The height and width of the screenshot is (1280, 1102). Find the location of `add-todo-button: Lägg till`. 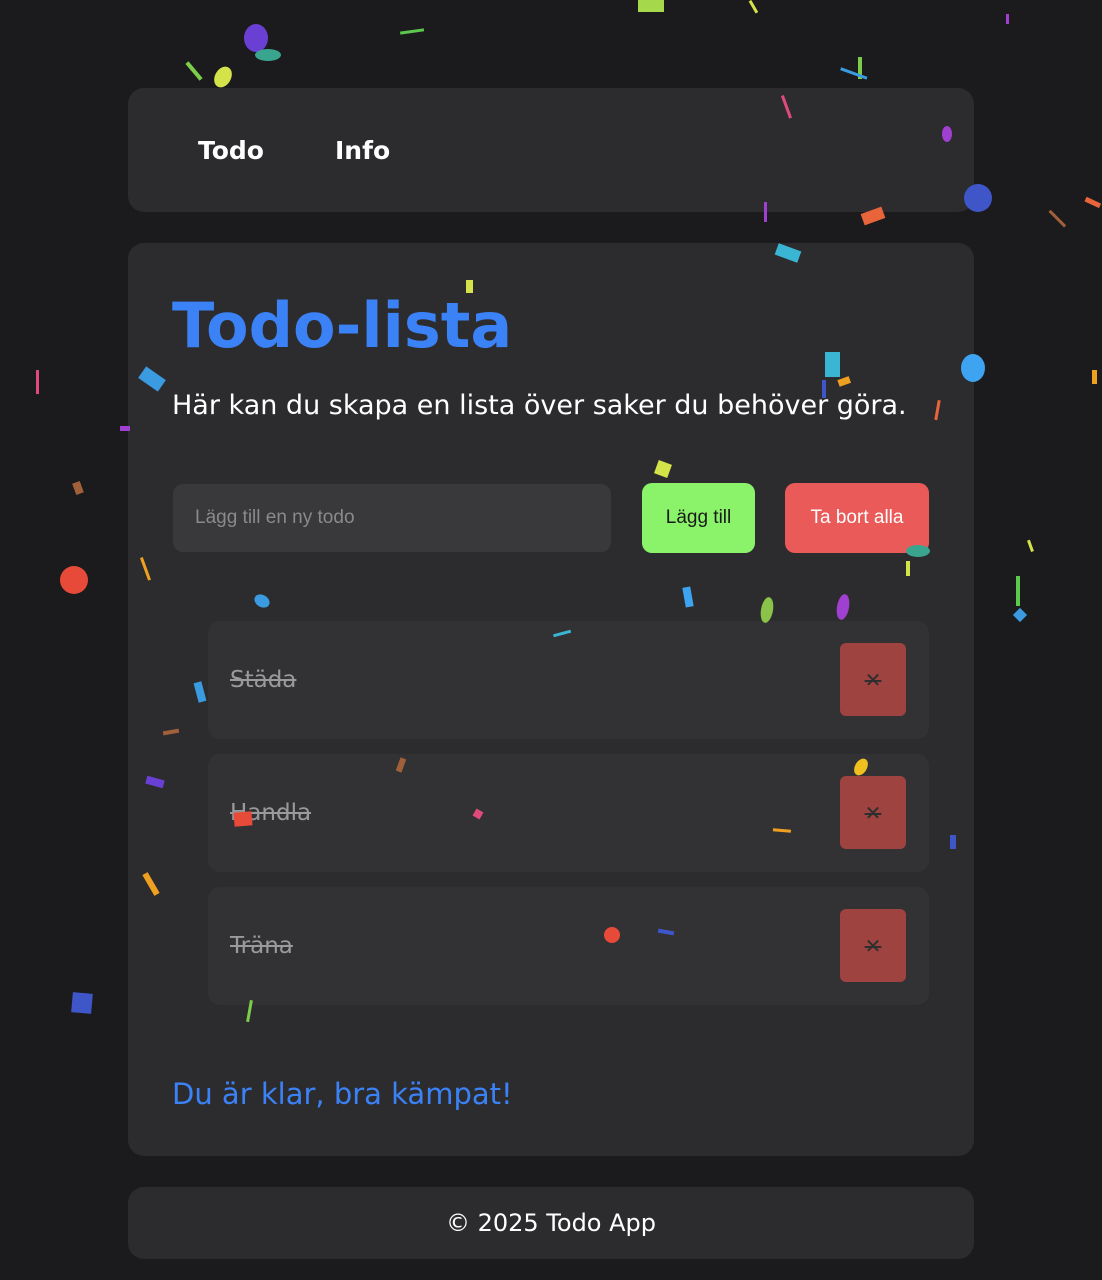

add-todo-button: Lägg till is located at coordinates (698, 518).